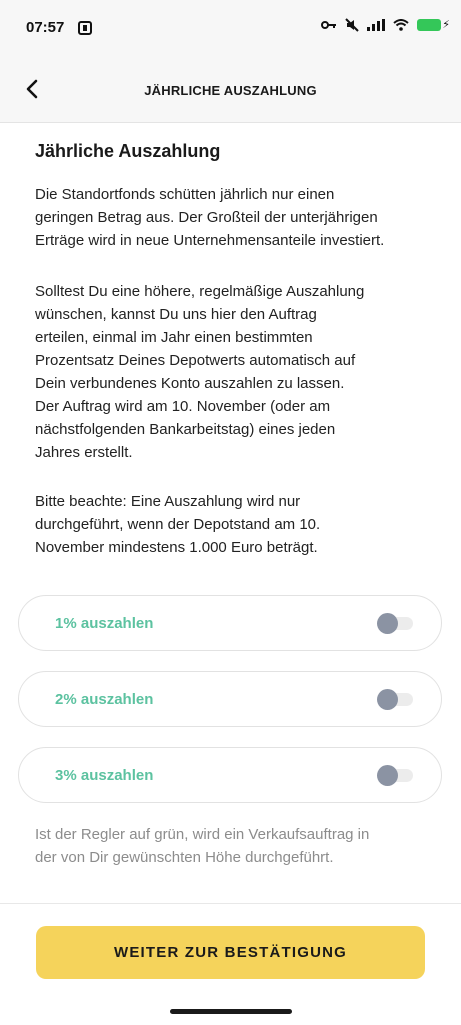 This screenshot has width=461, height=1025. What do you see at coordinates (401, 25) in the screenshot?
I see `wifi-icon` at bounding box center [401, 25].